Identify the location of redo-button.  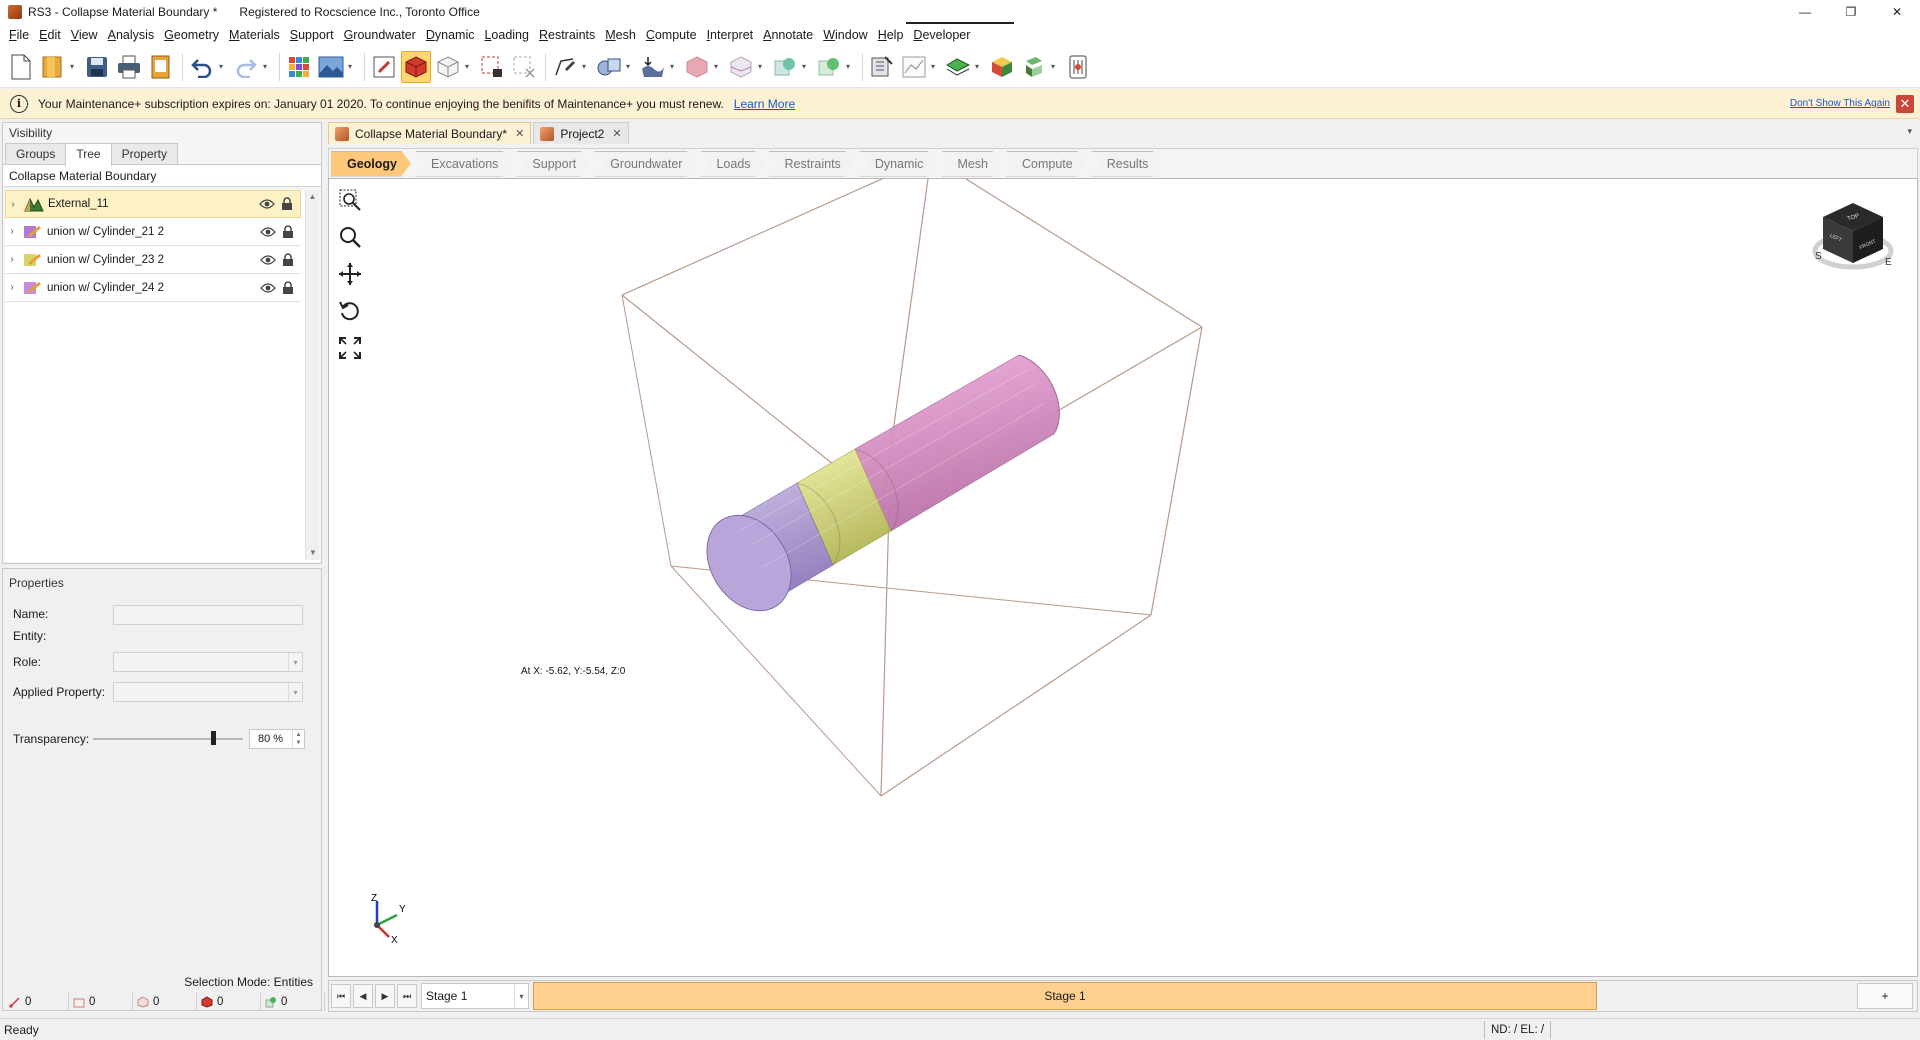
(246, 67).